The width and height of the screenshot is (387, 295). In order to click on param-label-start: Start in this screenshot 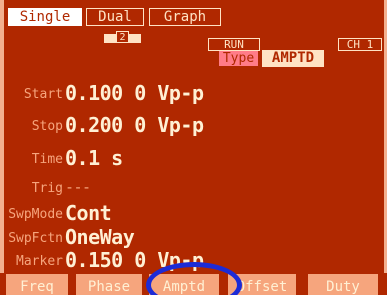, I will do `click(43, 94)`.